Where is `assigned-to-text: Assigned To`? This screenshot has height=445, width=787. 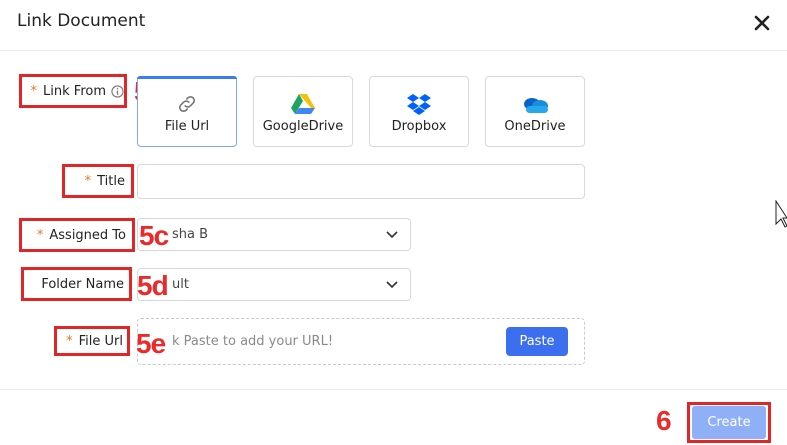
assigned-to-text: Assigned To is located at coordinates (87, 235).